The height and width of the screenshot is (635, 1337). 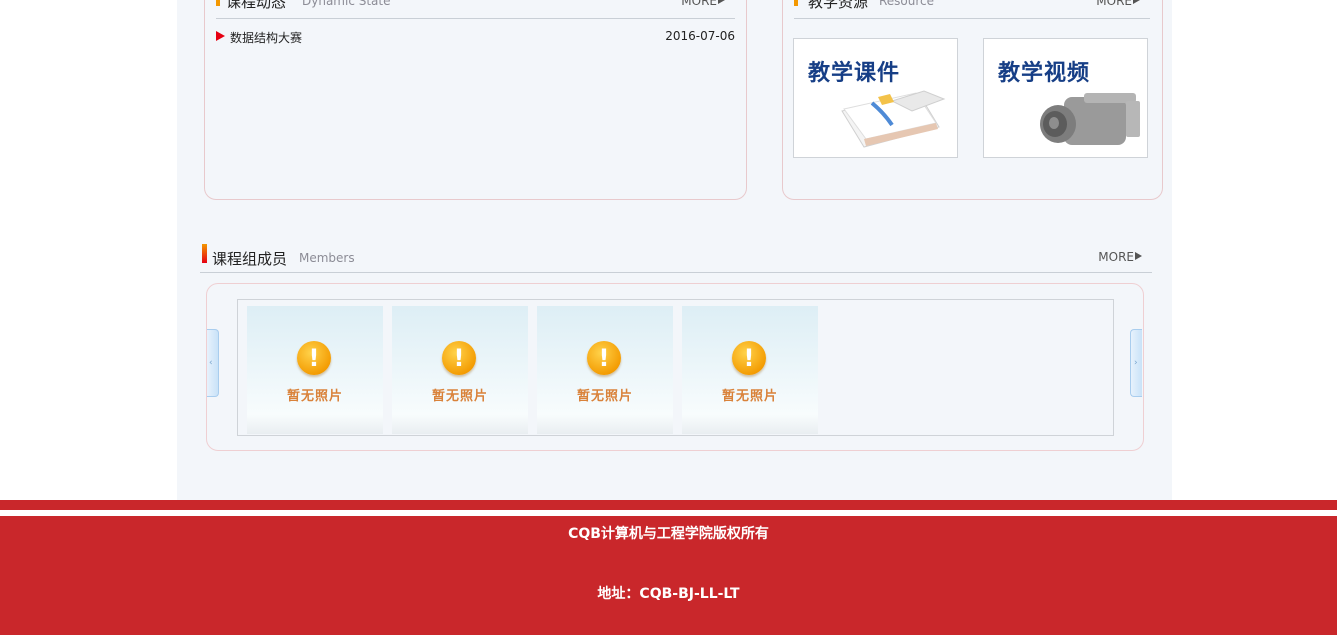 I want to click on members-more-link: MORE, so click(x=1120, y=257).